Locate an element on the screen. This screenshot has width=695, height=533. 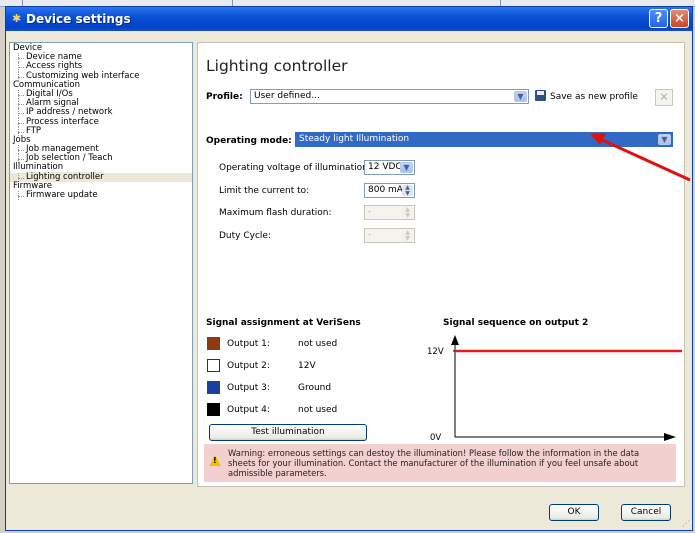
window-title: Device settings is located at coordinates (78, 19).